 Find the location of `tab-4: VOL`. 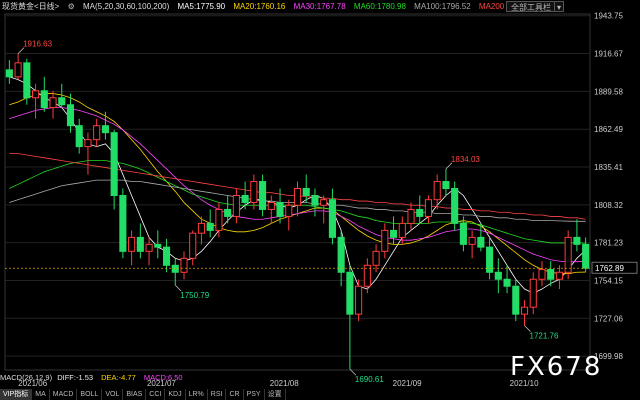

tab-4: VOL is located at coordinates (113, 394).